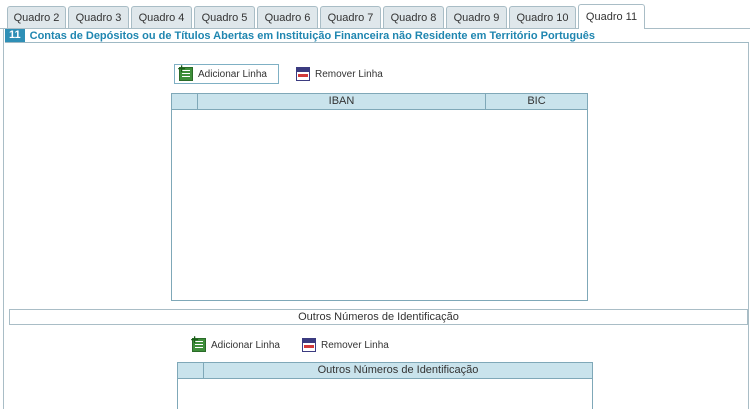 Image resolution: width=750 pixels, height=409 pixels. Describe the element at coordinates (413, 17) in the screenshot. I see `tab-quadro-8: Quadro 8` at that location.